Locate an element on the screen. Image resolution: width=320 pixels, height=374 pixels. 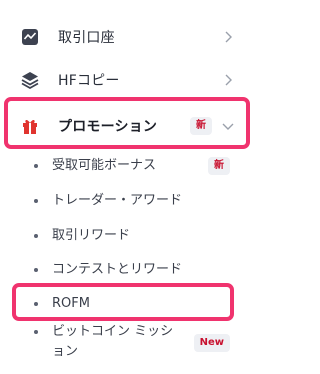
submenu-item-trader-award: トレーダー・アワード is located at coordinates (125, 201).